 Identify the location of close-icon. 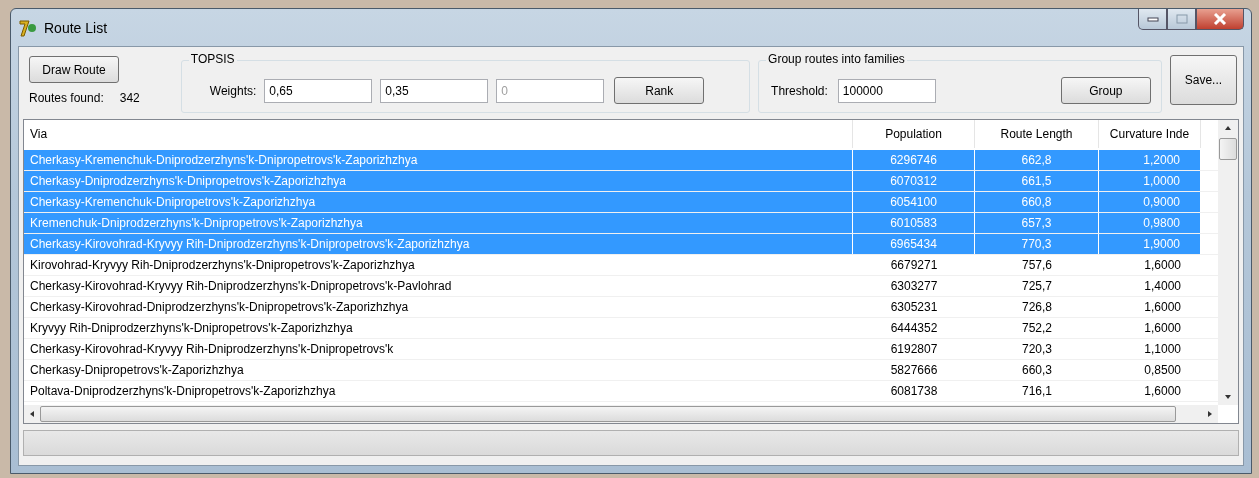
(1220, 19).